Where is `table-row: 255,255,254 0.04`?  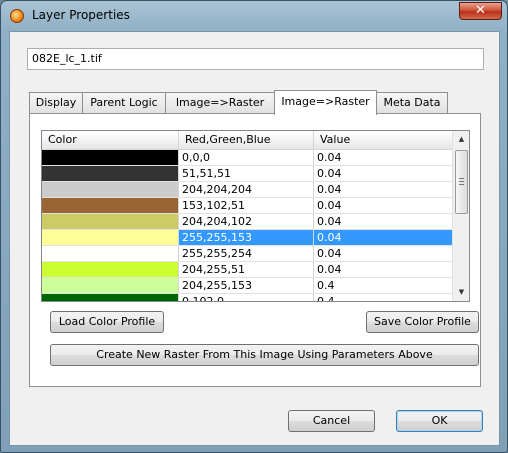
table-row: 255,255,254 0.04 is located at coordinates (247, 254).